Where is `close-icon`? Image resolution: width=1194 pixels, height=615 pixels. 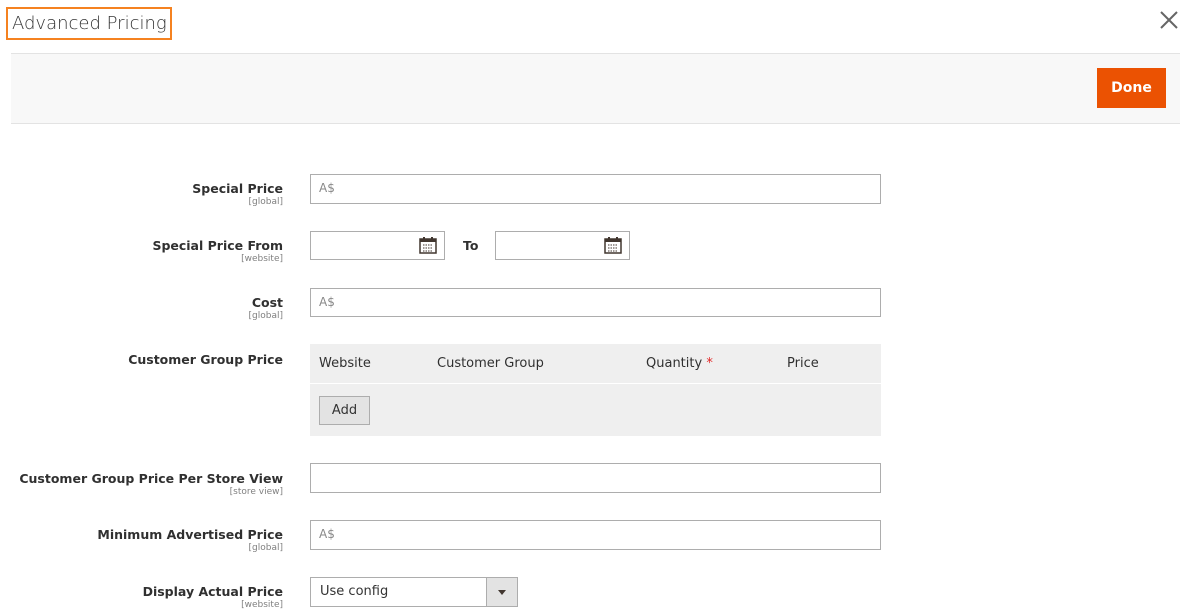 close-icon is located at coordinates (1169, 20).